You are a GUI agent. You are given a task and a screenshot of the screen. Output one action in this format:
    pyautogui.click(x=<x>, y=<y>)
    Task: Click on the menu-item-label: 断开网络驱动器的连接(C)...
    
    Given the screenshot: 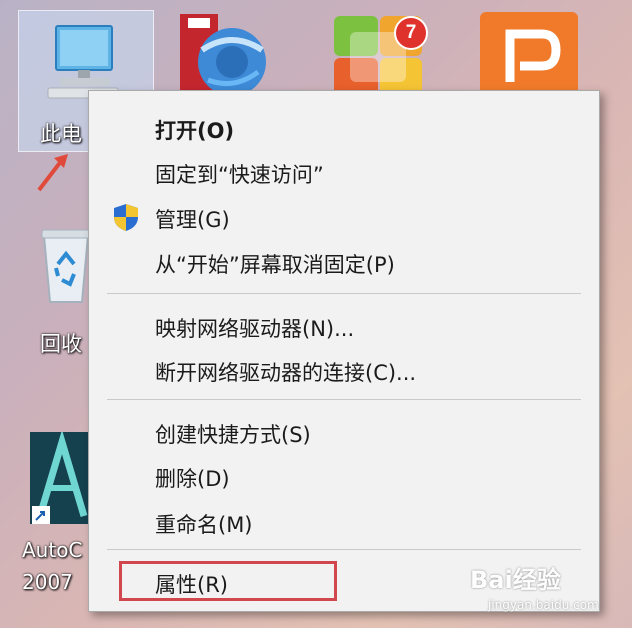 What is the action you would take?
    pyautogui.click(x=286, y=373)
    